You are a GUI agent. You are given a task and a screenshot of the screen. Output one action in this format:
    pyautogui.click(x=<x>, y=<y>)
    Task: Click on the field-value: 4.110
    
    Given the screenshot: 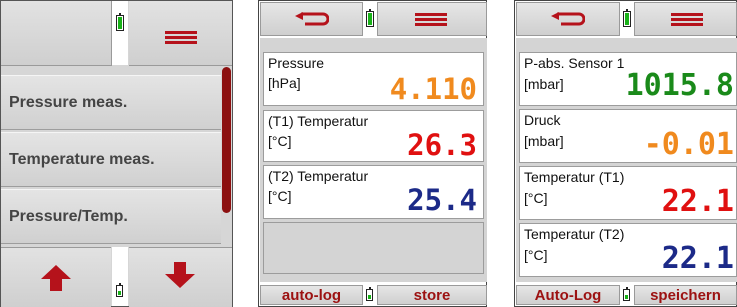 What is the action you would take?
    pyautogui.click(x=433, y=89)
    